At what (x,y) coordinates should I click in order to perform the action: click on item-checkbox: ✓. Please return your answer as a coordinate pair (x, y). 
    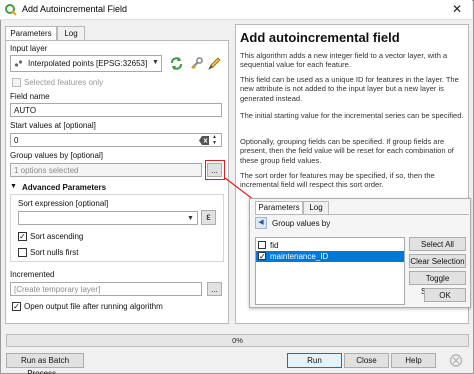
    Looking at the image, I should click on (262, 256).